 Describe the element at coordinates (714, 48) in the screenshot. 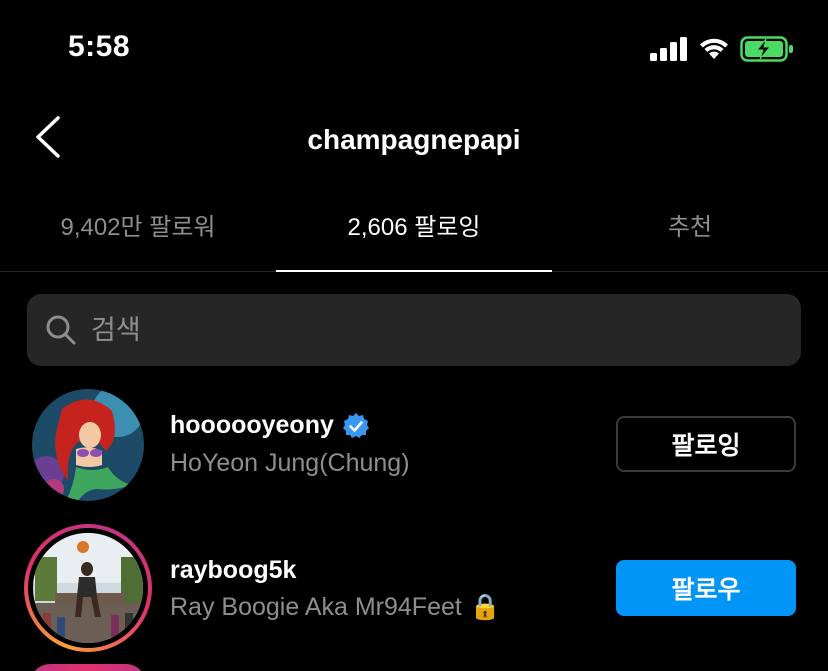

I see `wifi-icon` at that location.